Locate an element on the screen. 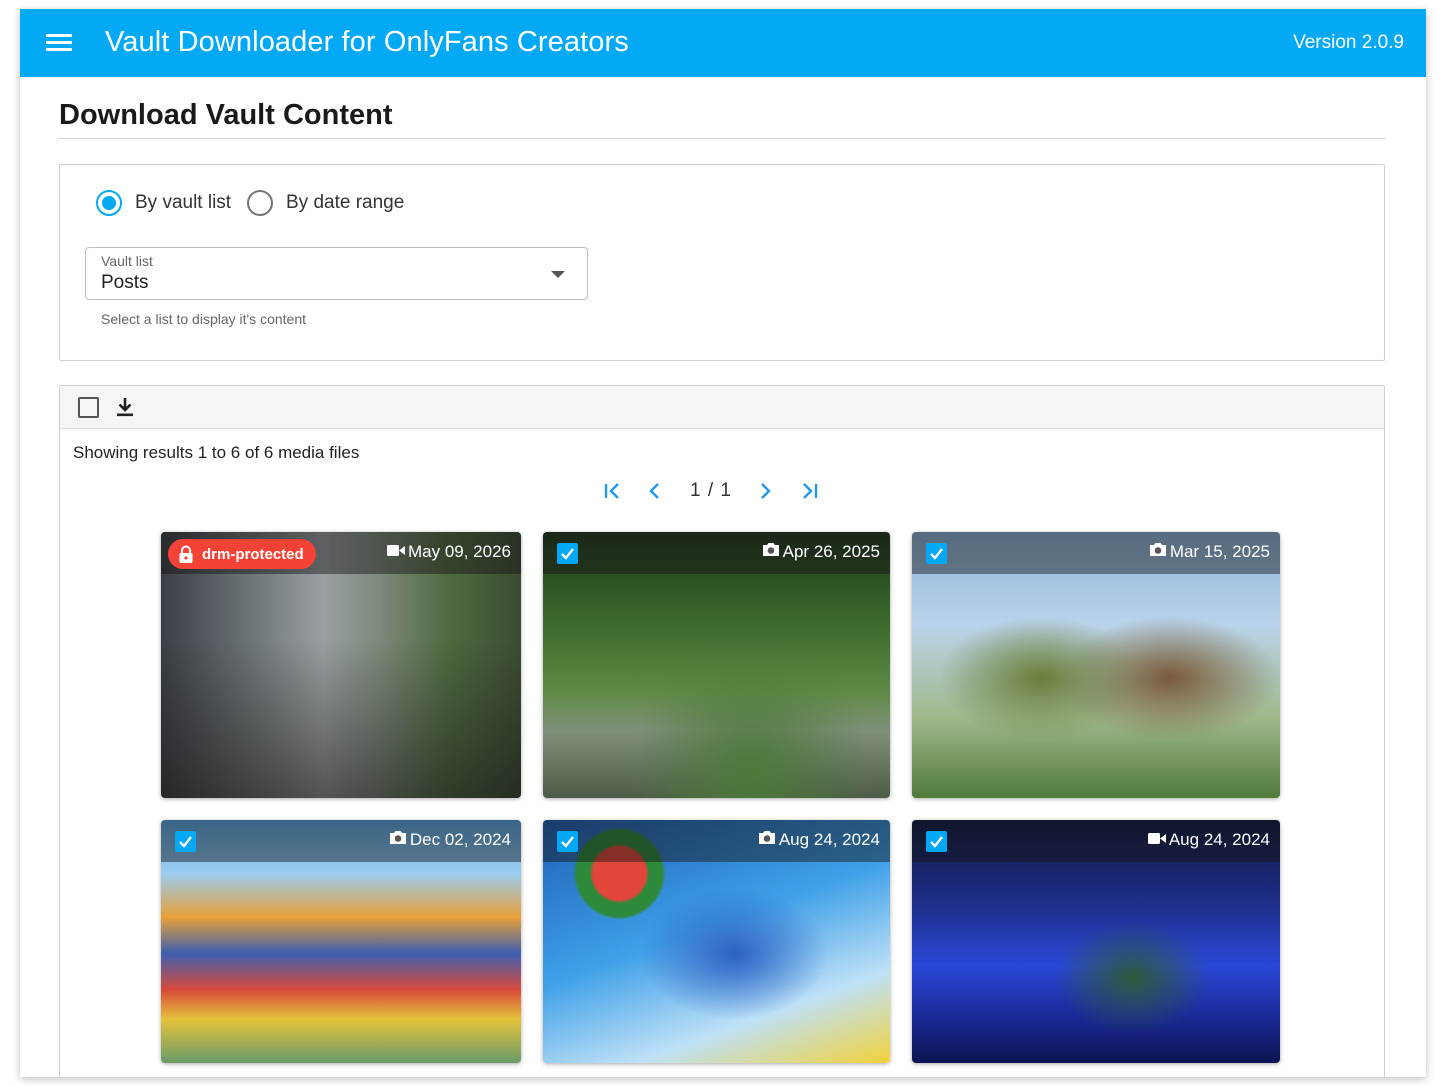  media-tile: Apr 26, 2025 is located at coordinates (716, 665).